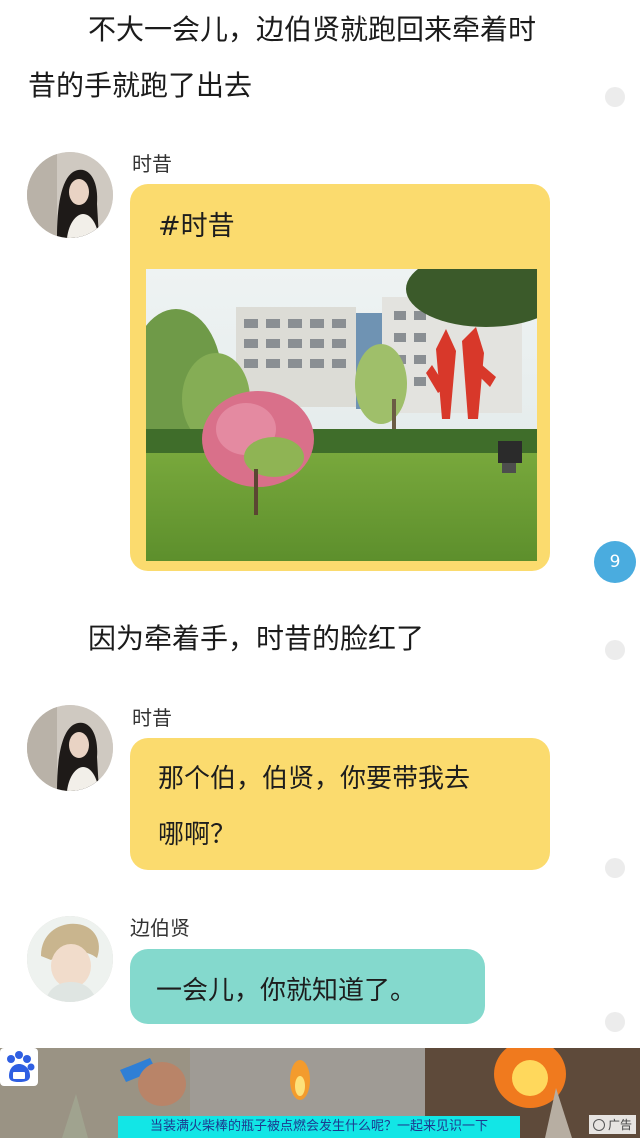  I want to click on message-text: 一会儿，你就知道了。, so click(286, 991).